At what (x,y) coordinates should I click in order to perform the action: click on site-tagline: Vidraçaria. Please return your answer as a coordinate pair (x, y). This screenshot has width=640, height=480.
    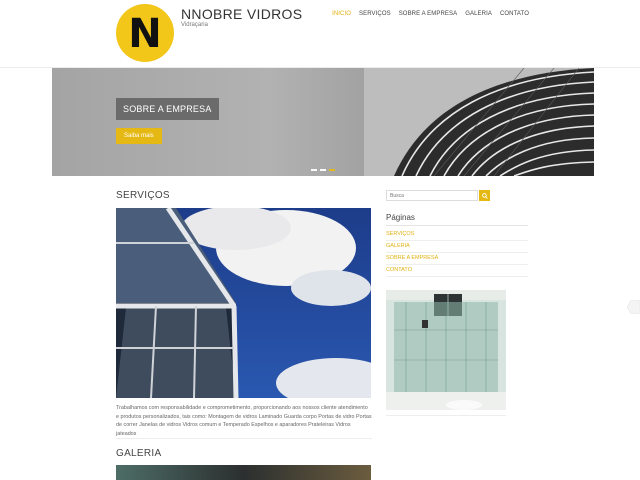
    Looking at the image, I should click on (194, 25).